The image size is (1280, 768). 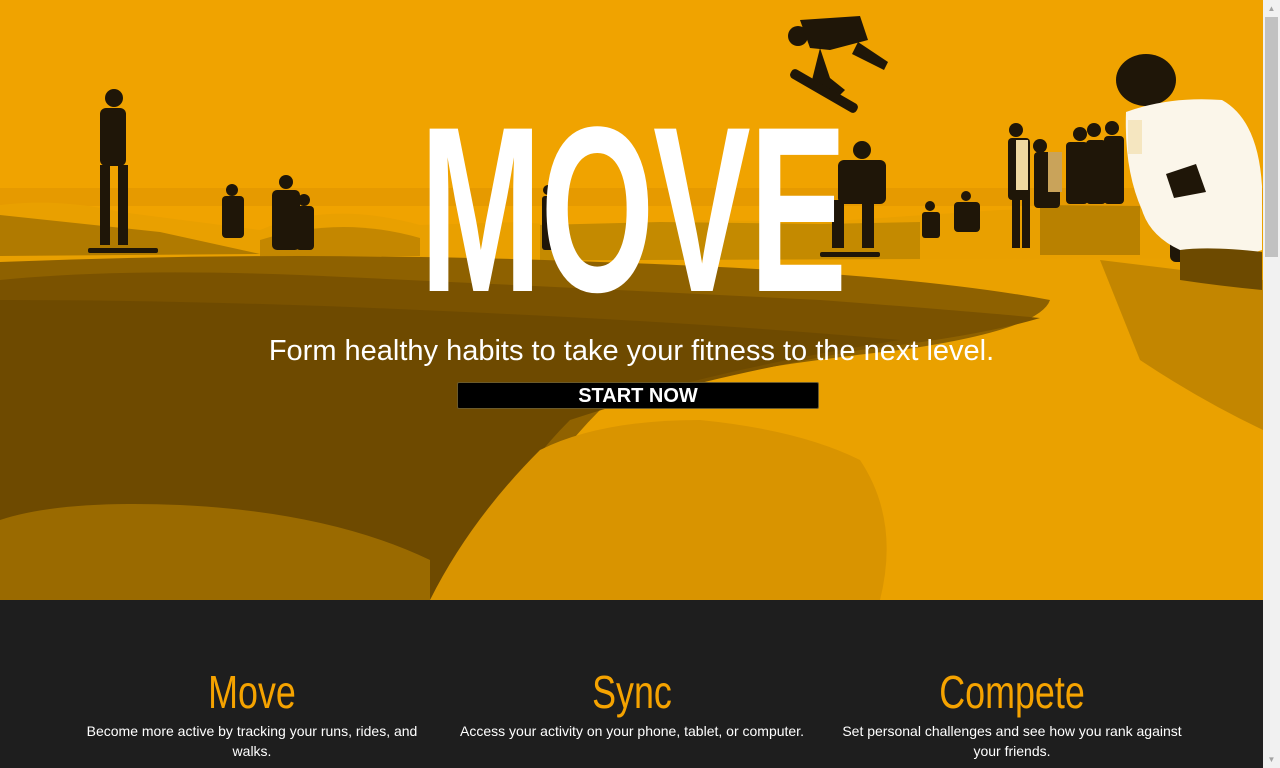 What do you see at coordinates (1271, 8) in the screenshot?
I see `scroll-up-arrow-icon: ▲` at bounding box center [1271, 8].